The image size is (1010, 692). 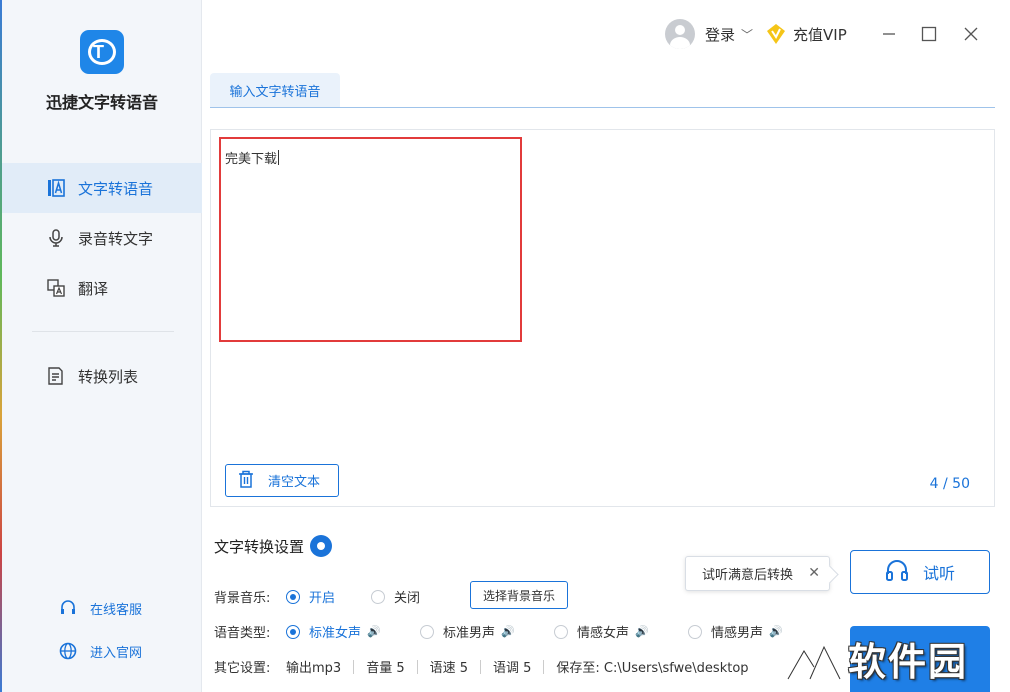 I want to click on microphone-icon, so click(x=56, y=238).